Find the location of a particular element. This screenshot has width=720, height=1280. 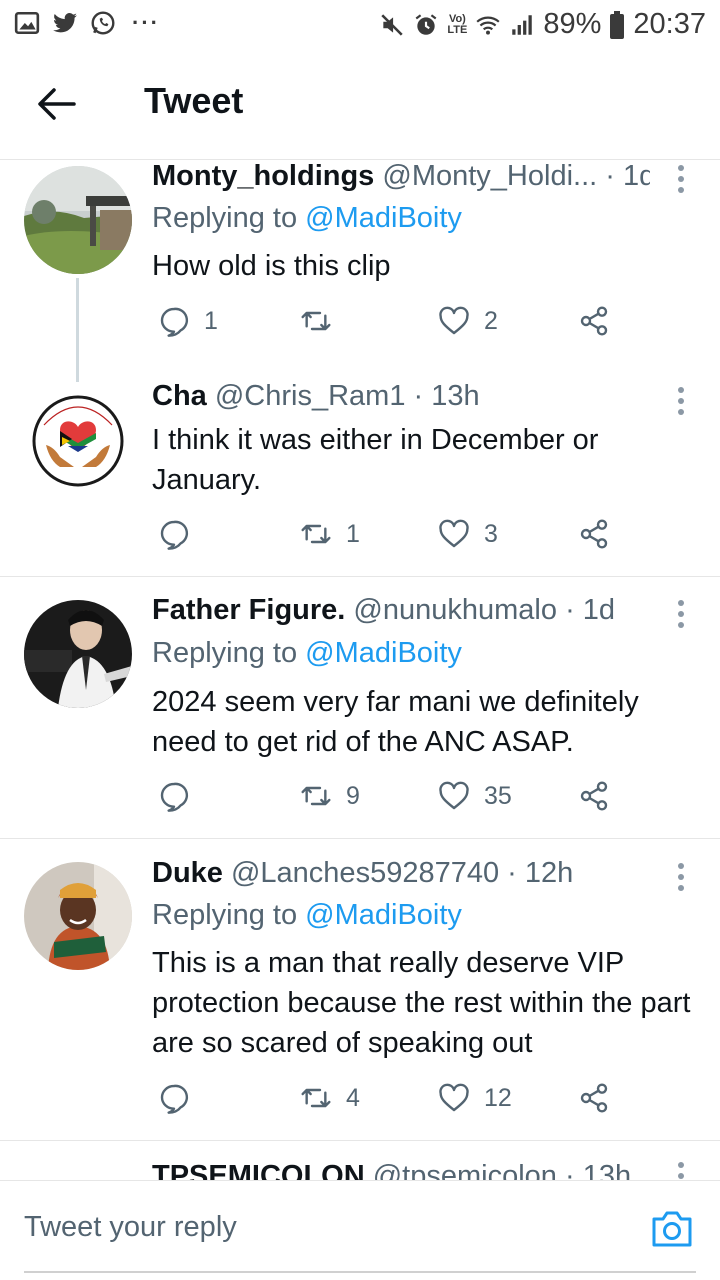

app-header: Tweet is located at coordinates (360, 105).